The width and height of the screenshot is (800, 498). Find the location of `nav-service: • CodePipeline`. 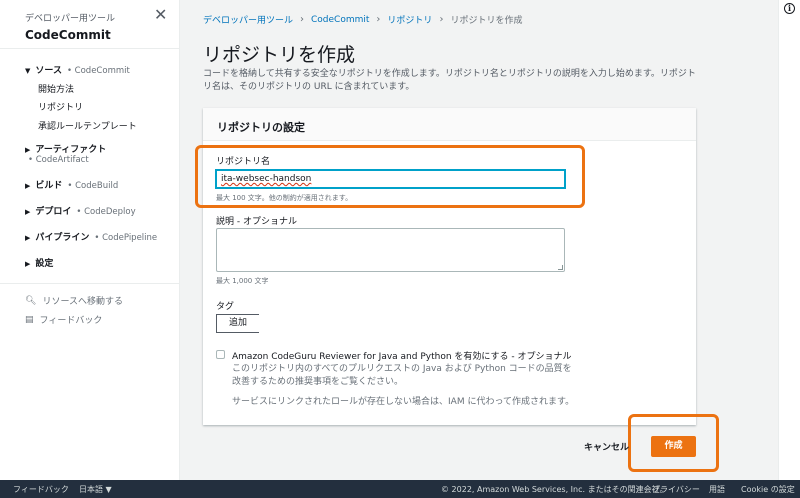

nav-service: • CodePipeline is located at coordinates (126, 238).